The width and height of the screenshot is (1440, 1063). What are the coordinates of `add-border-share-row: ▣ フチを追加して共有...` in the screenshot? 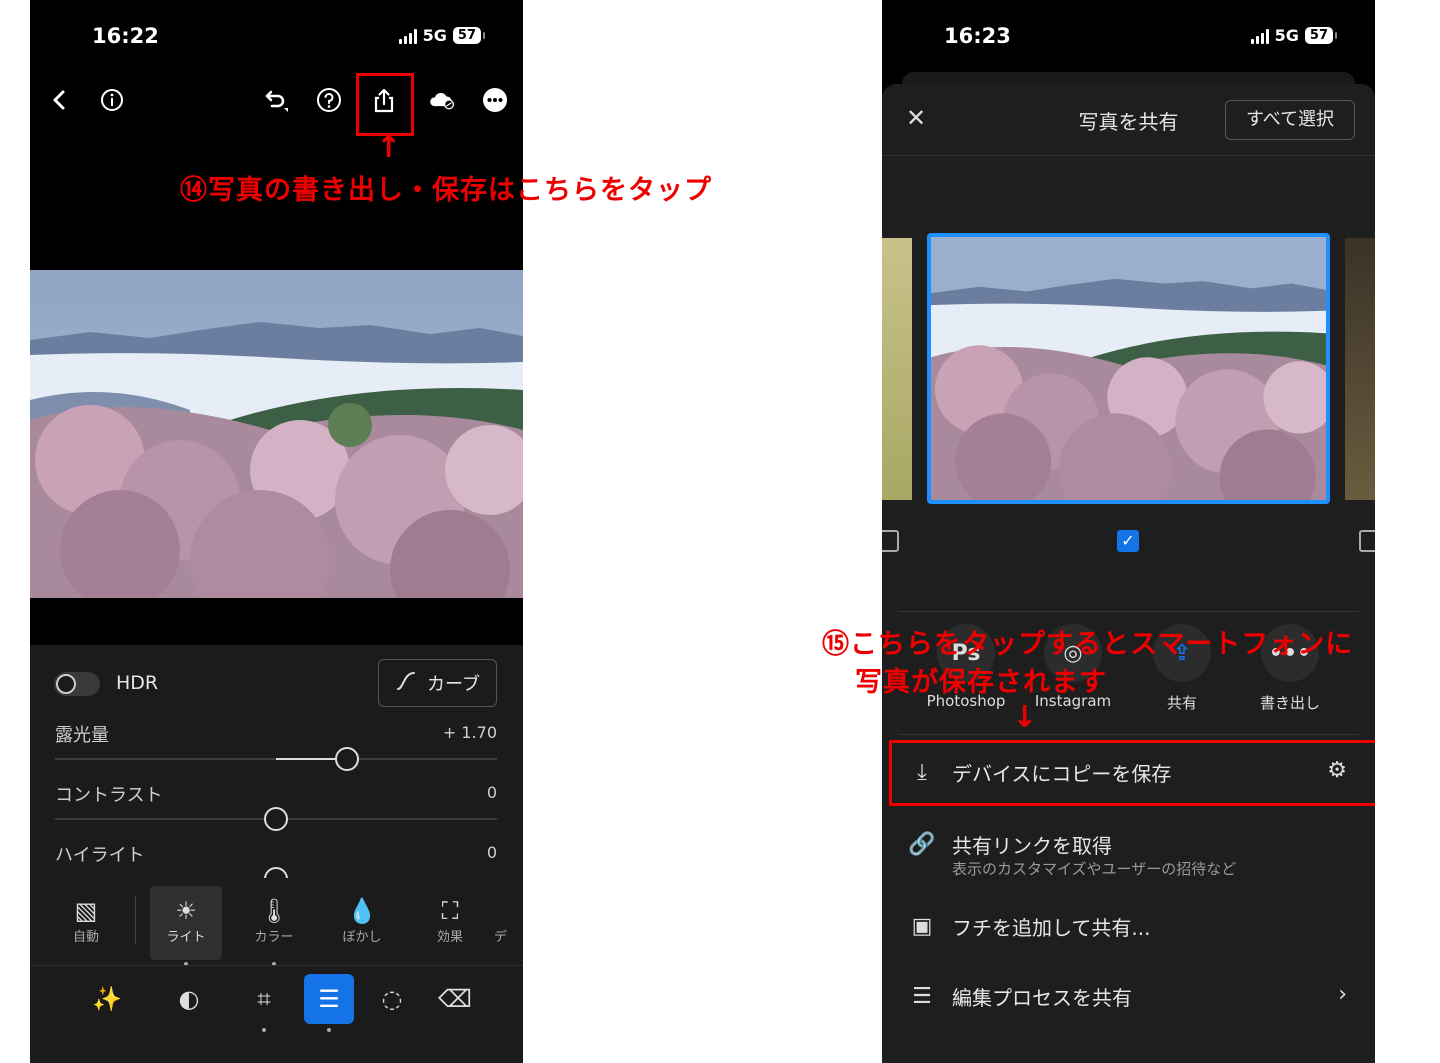 It's located at (1128, 928).